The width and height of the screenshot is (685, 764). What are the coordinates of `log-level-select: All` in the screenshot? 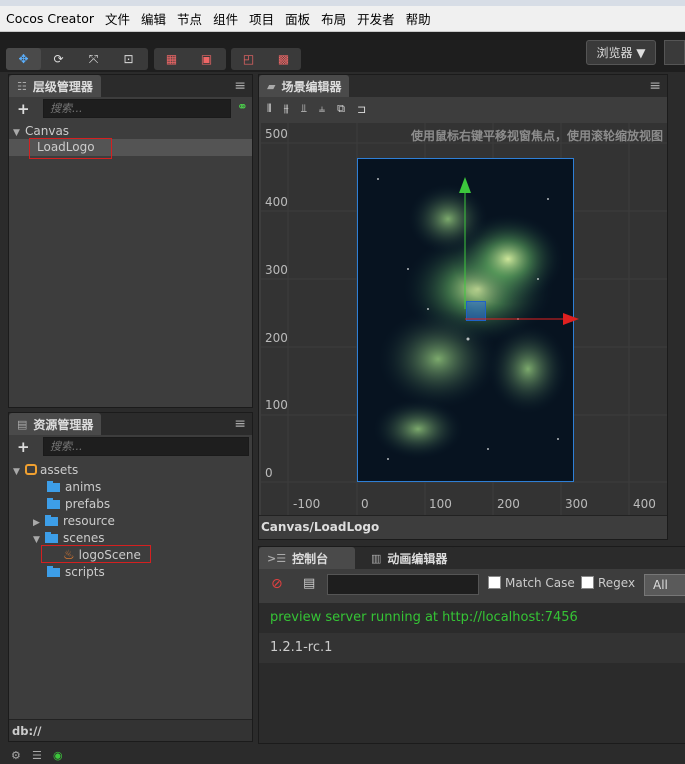 It's located at (664, 585).